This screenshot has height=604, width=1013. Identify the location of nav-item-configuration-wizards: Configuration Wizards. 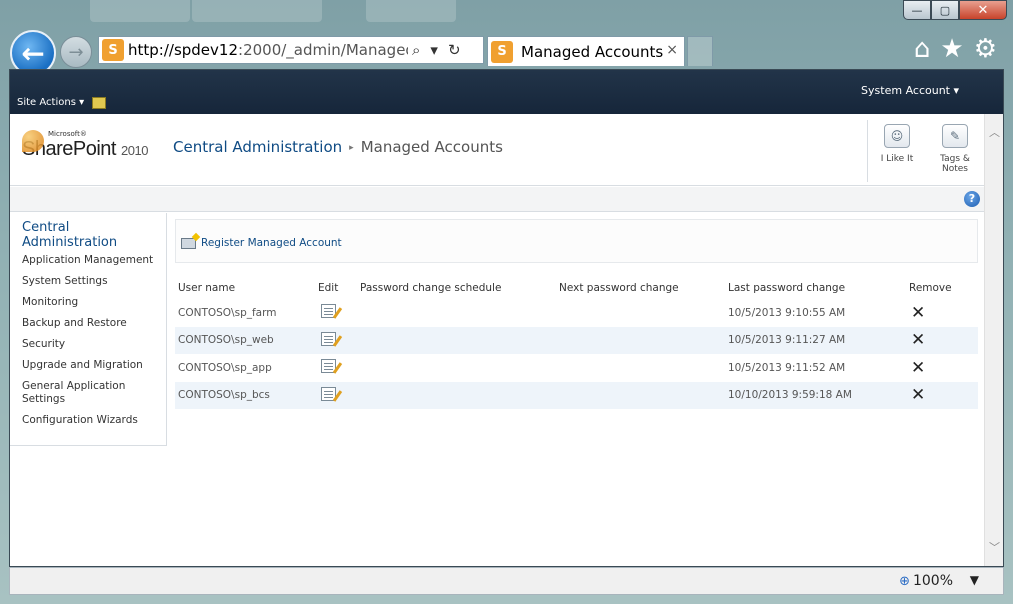
(93, 420).